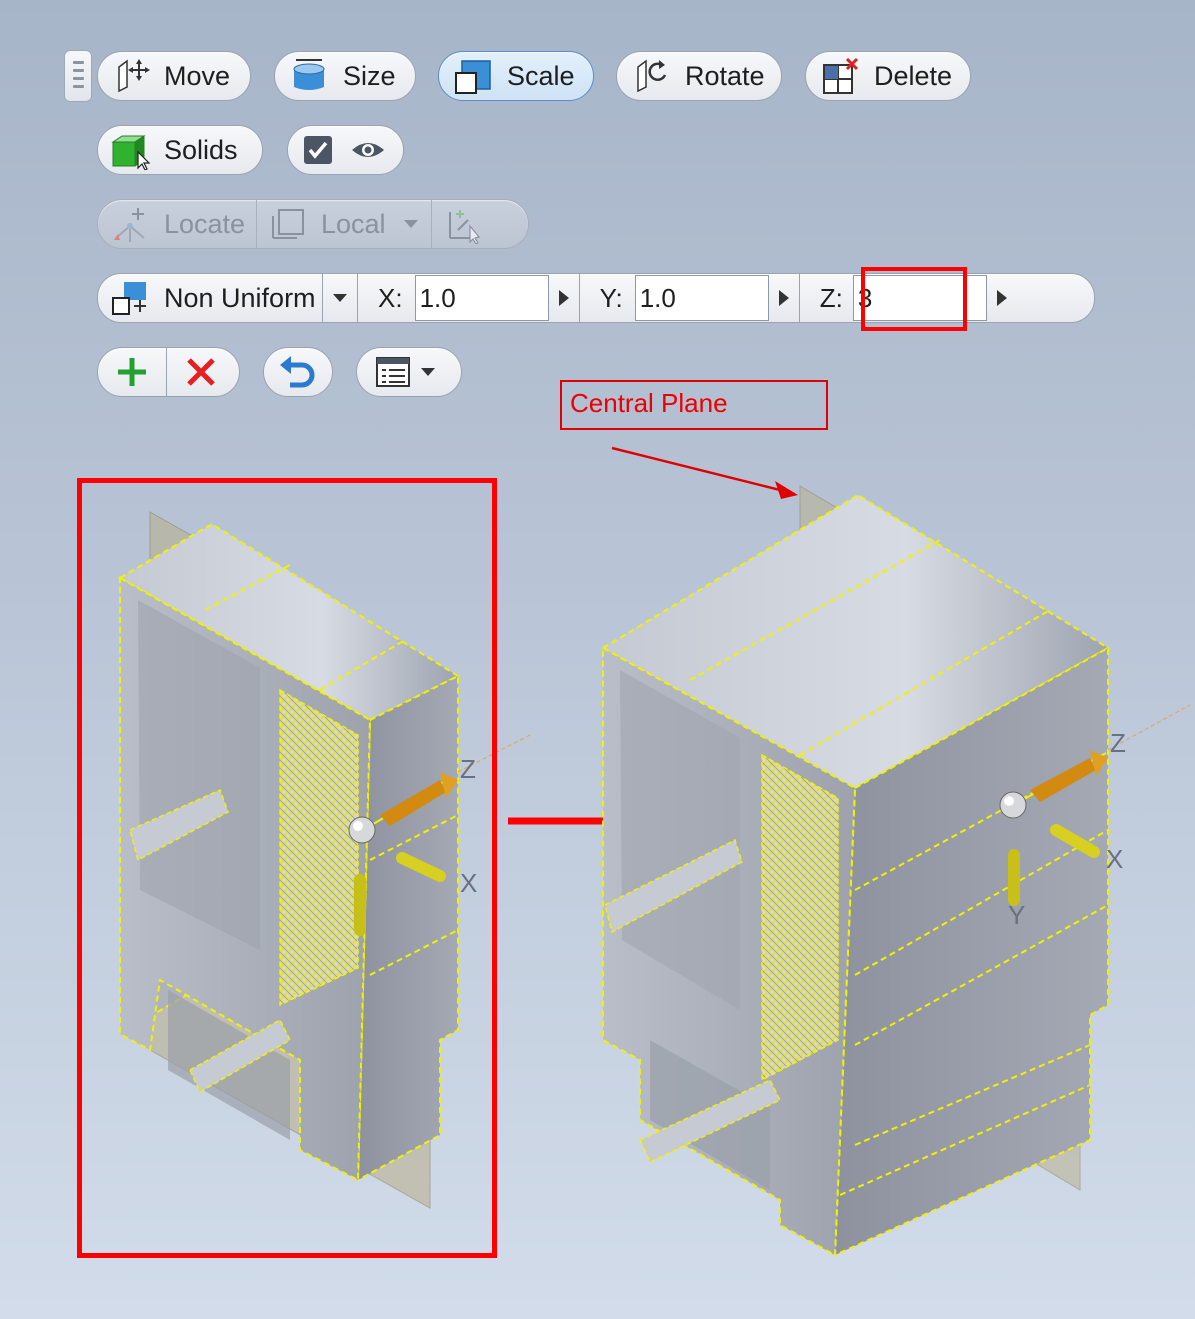 This screenshot has height=1319, width=1195. I want to click on right-y-axis-label: Y, so click(1016, 915).